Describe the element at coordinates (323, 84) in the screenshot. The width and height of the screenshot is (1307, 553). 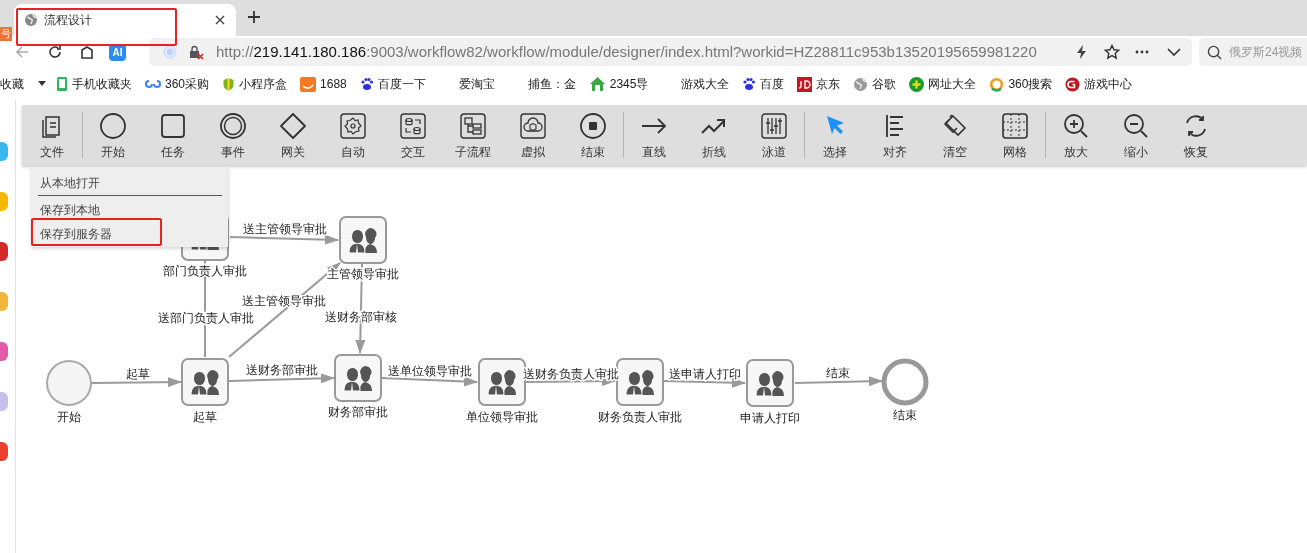
I see `bookmark-link: 1688` at that location.